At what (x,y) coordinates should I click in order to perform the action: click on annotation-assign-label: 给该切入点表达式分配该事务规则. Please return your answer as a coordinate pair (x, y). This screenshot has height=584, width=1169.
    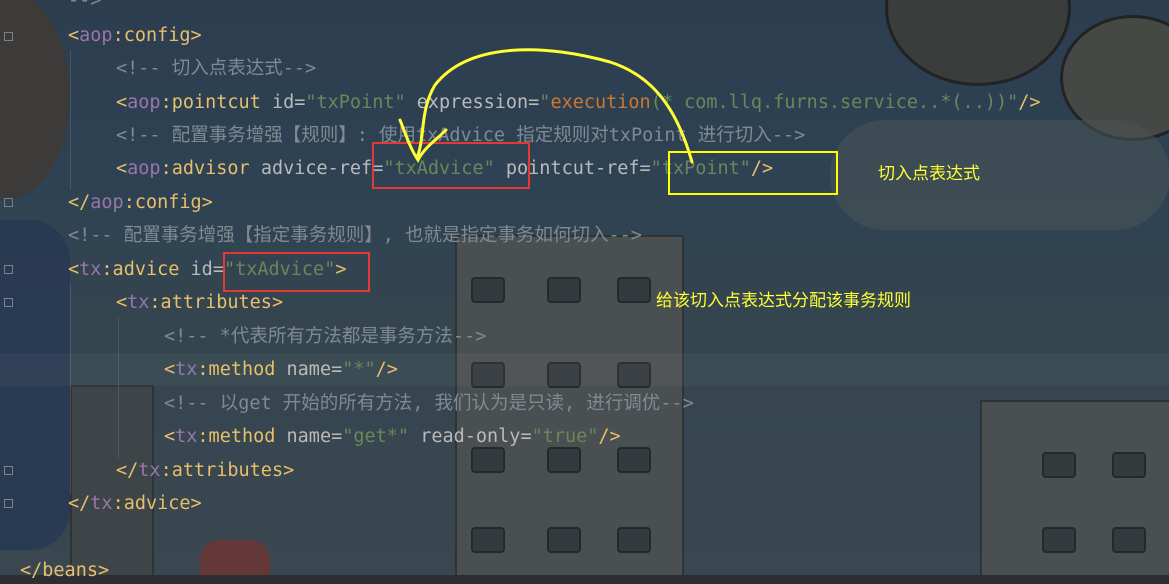
    Looking at the image, I should click on (783, 301).